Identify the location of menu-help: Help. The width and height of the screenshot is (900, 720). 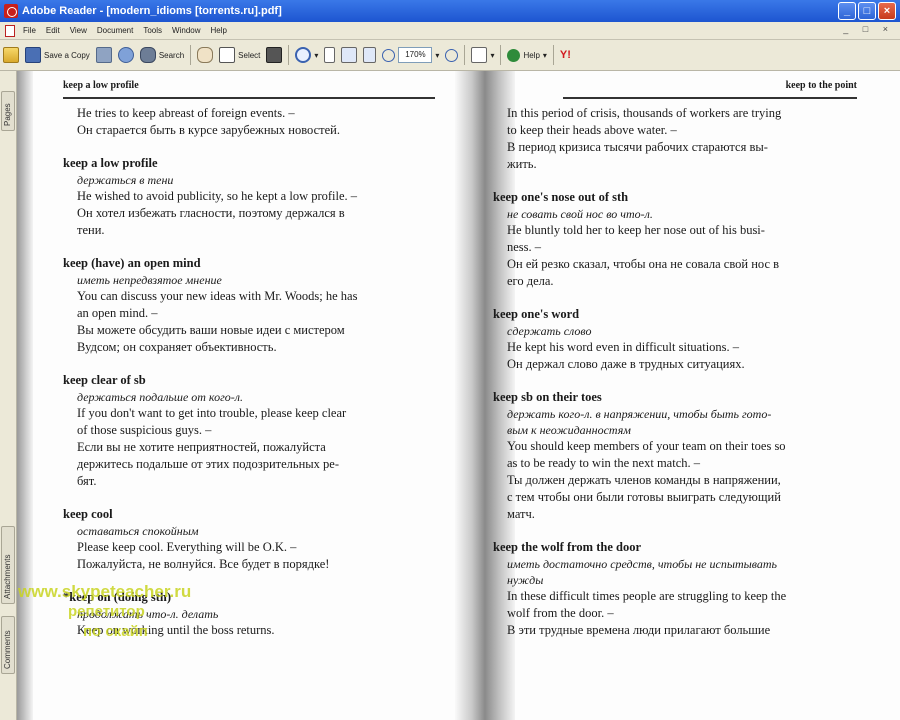
(219, 30).